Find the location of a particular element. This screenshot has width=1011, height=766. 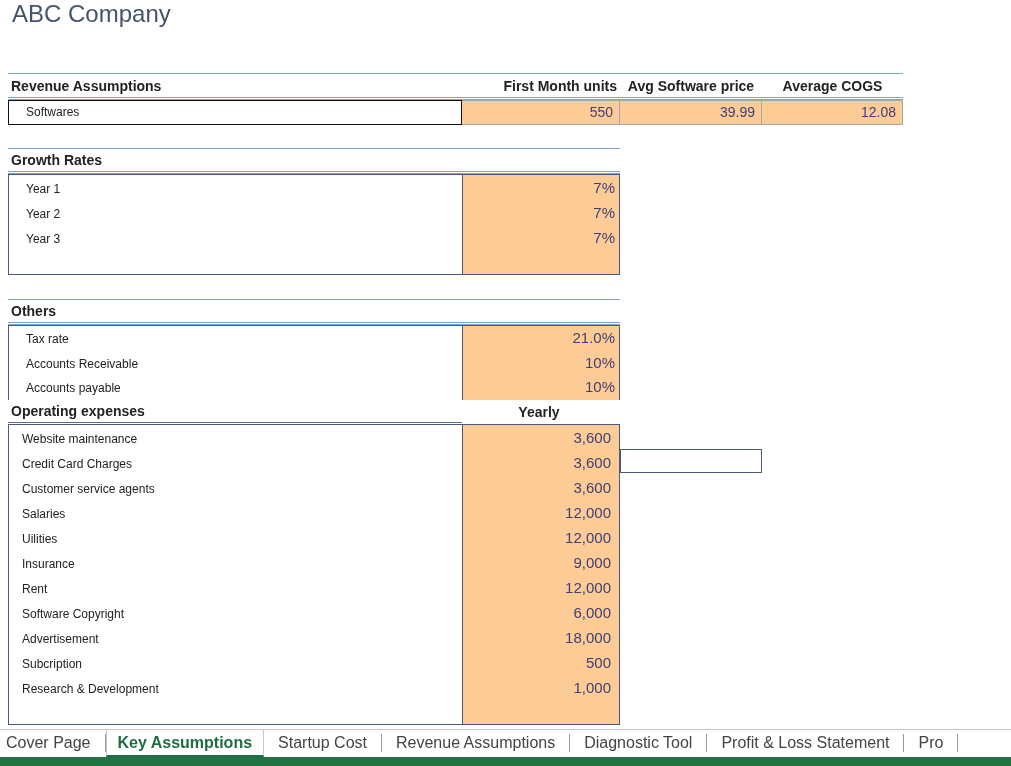

input-cell: 12.08 is located at coordinates (832, 112).